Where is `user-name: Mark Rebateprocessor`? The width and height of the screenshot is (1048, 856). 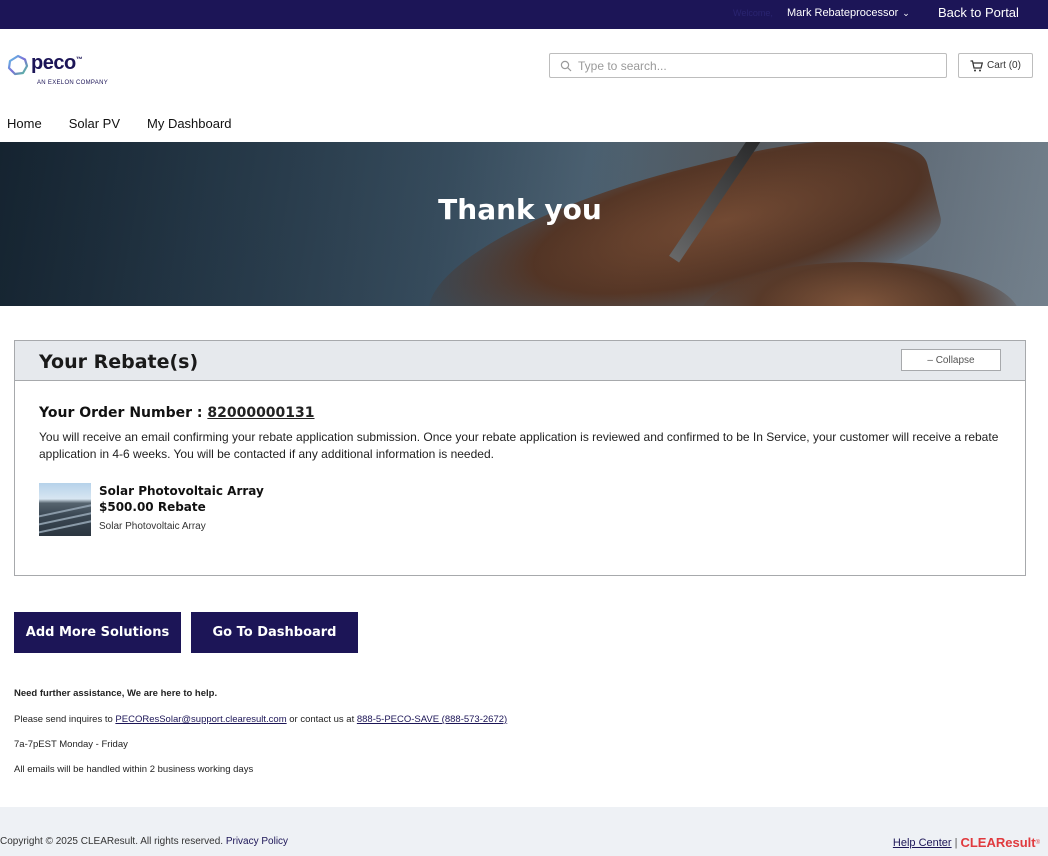
user-name: Mark Rebateprocessor is located at coordinates (843, 13).